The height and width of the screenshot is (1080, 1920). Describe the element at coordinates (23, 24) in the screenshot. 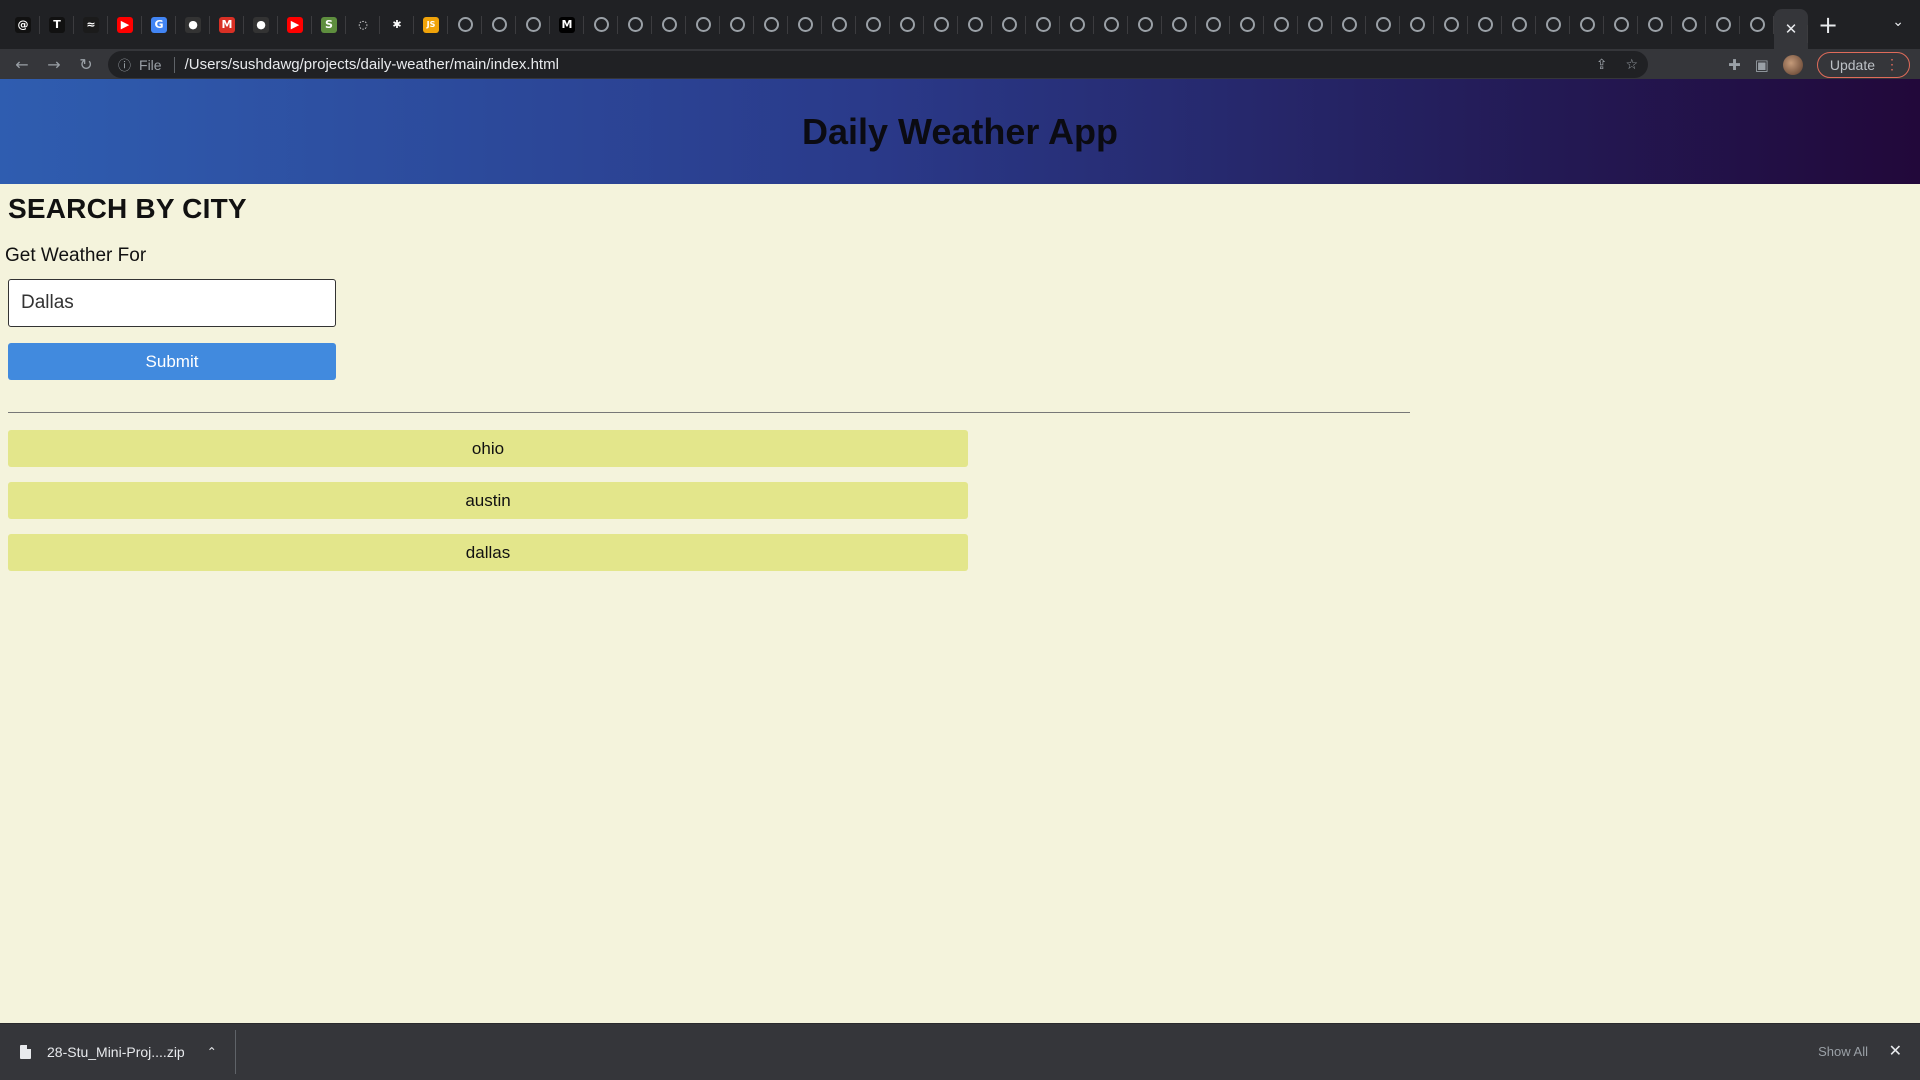

I see `browser-tab: @` at that location.